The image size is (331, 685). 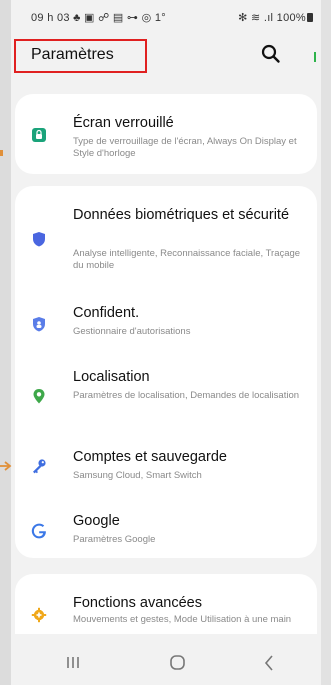 What do you see at coordinates (106, 313) in the screenshot?
I see `setting-title: Confident.` at bounding box center [106, 313].